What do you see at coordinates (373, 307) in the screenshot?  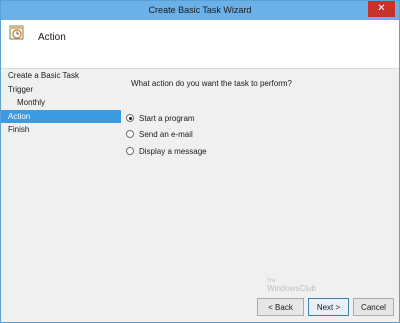 I see `cancel-button: Cancel` at bounding box center [373, 307].